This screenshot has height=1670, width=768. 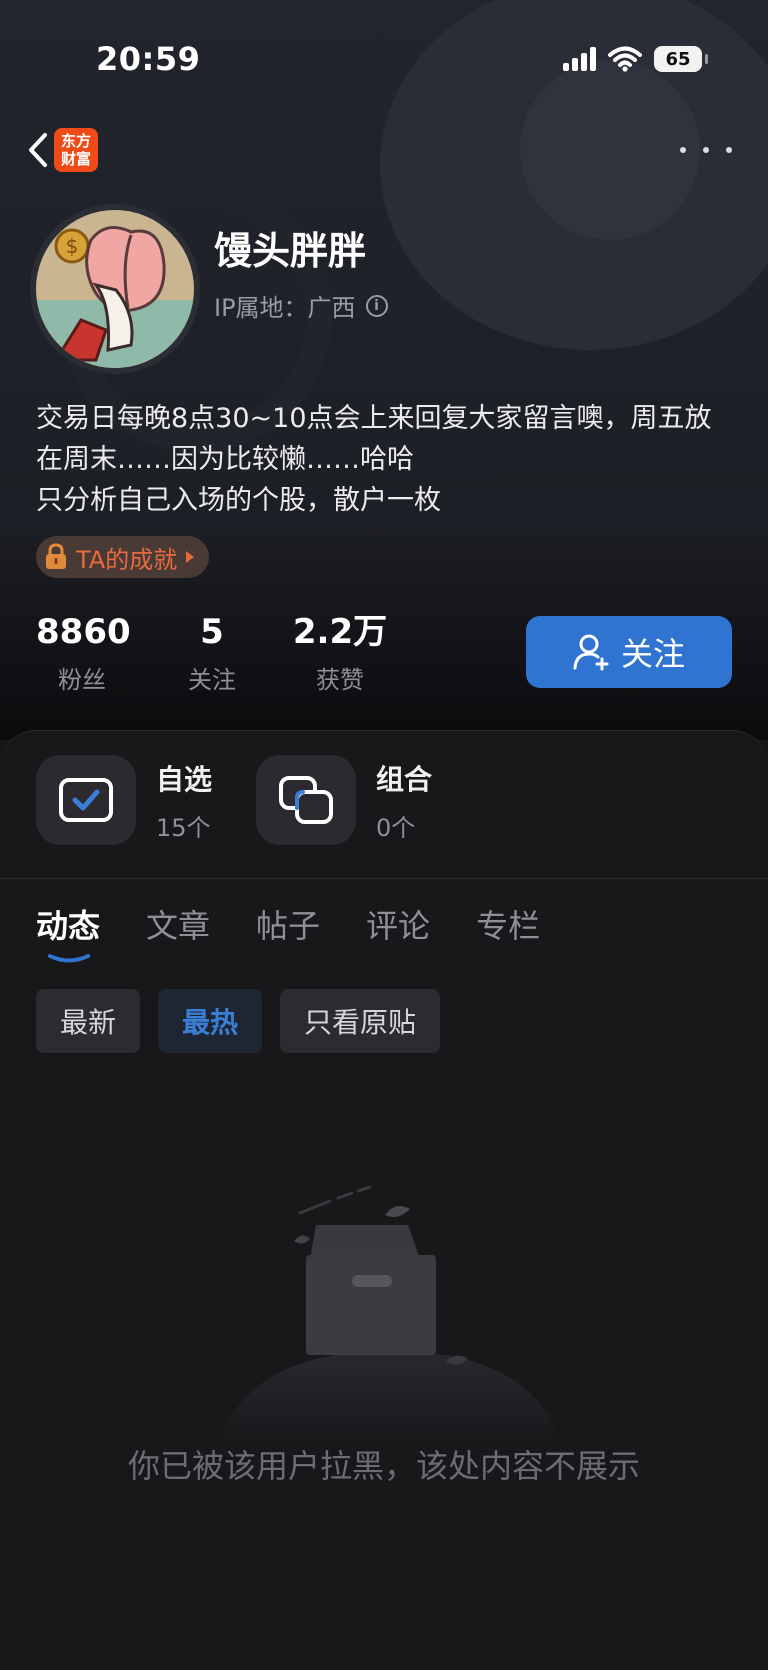 I want to click on content-tabs: 动态 文章 帖子 评论 专栏, so click(x=288, y=932).